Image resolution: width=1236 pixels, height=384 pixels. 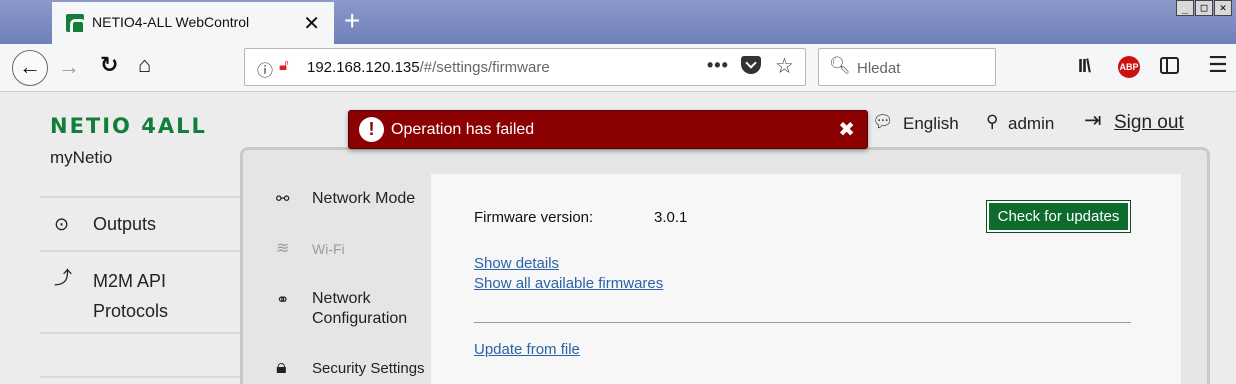 What do you see at coordinates (992, 121) in the screenshot?
I see `user-icon: ⚲` at bounding box center [992, 121].